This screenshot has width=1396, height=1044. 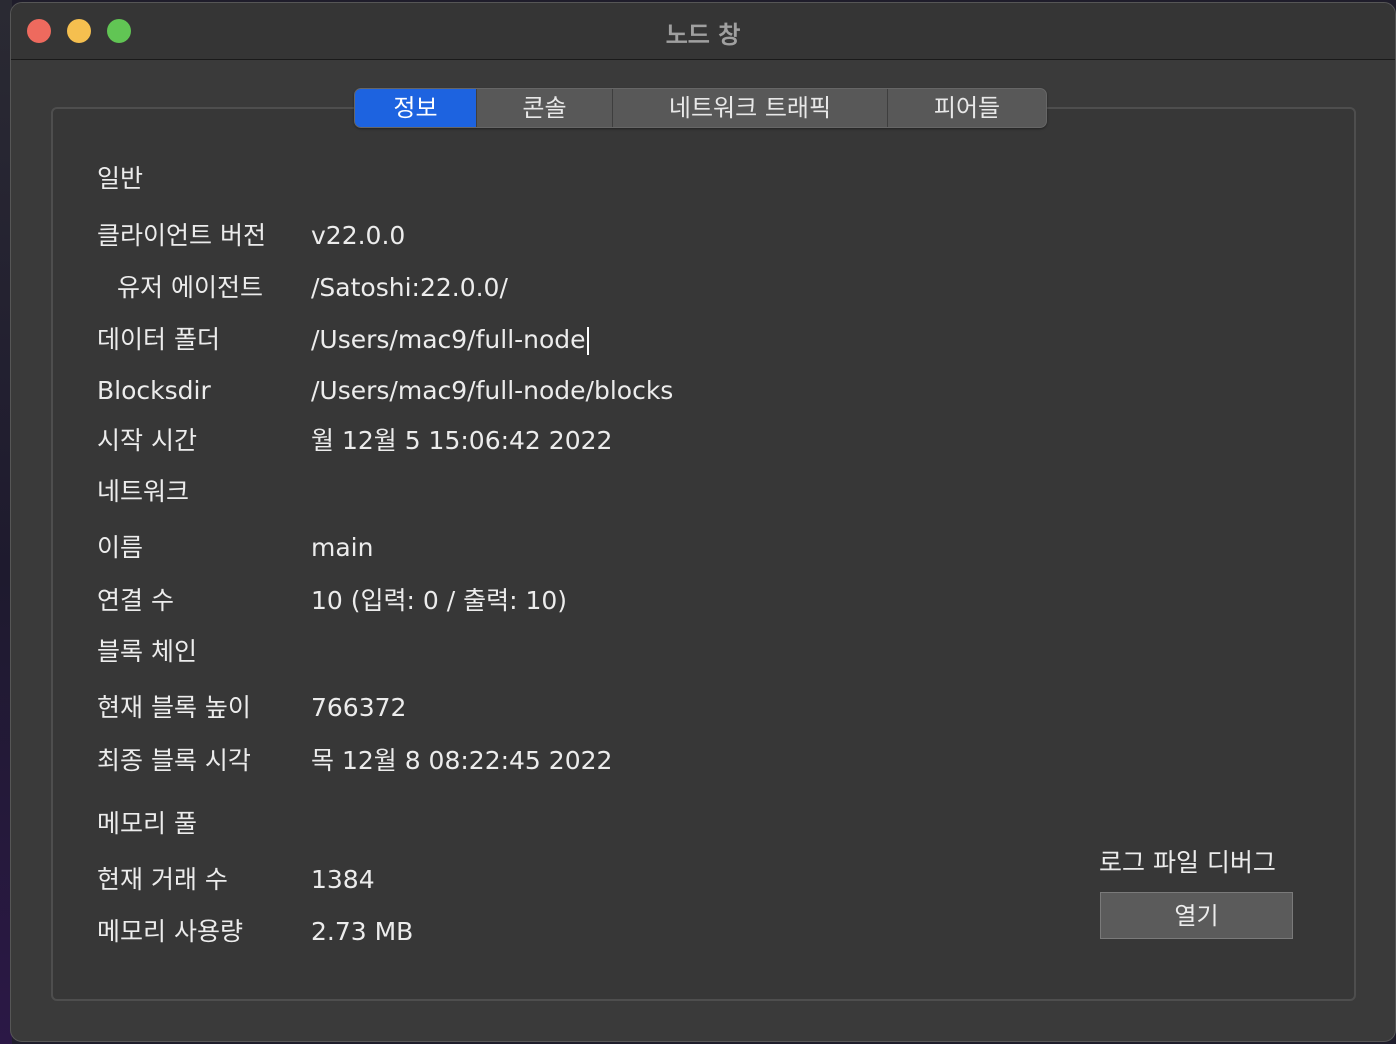 I want to click on title-bar: 노드 창, so click(x=703, y=31).